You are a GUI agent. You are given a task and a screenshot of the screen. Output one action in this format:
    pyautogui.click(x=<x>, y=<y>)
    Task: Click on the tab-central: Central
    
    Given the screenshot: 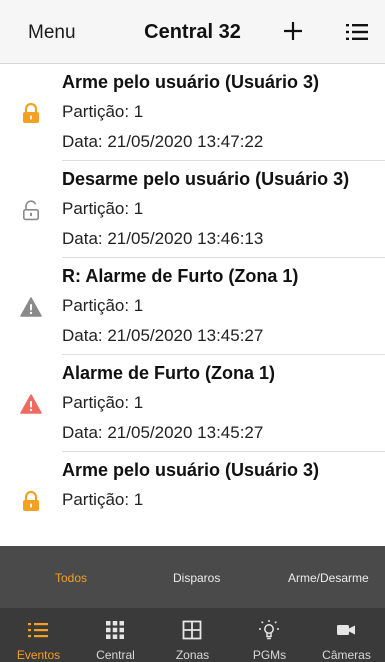 What is the action you would take?
    pyautogui.click(x=115, y=635)
    